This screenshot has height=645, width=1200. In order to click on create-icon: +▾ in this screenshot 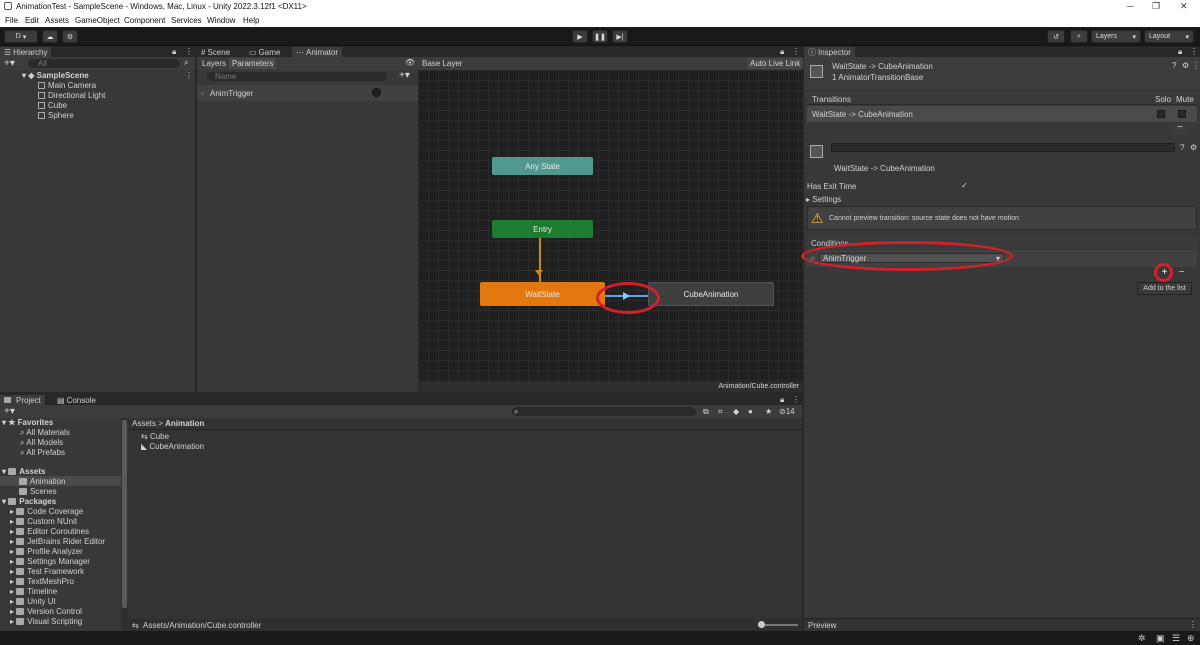, I will do `click(9, 411)`.